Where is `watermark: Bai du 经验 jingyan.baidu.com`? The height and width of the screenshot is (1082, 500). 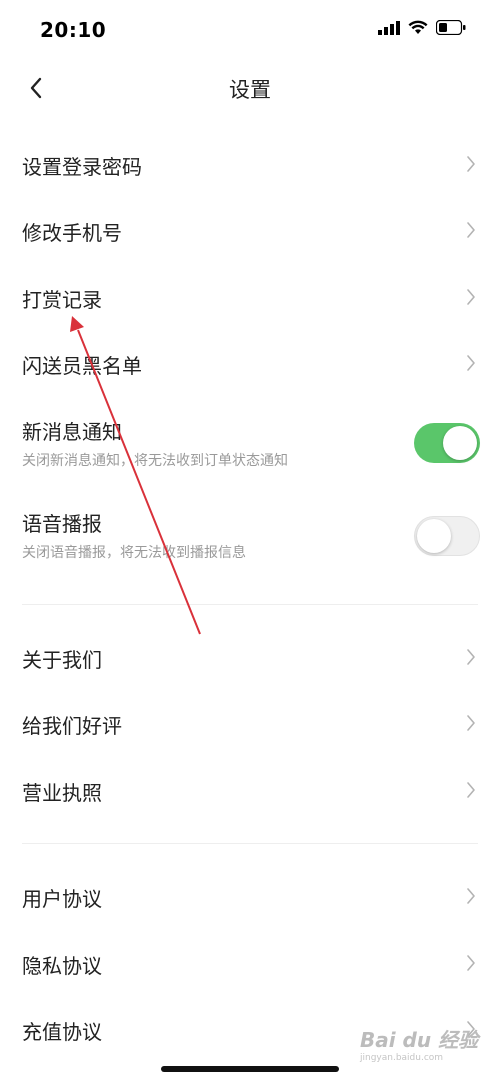 watermark: Bai du 经验 jingyan.baidu.com is located at coordinates (425, 1049).